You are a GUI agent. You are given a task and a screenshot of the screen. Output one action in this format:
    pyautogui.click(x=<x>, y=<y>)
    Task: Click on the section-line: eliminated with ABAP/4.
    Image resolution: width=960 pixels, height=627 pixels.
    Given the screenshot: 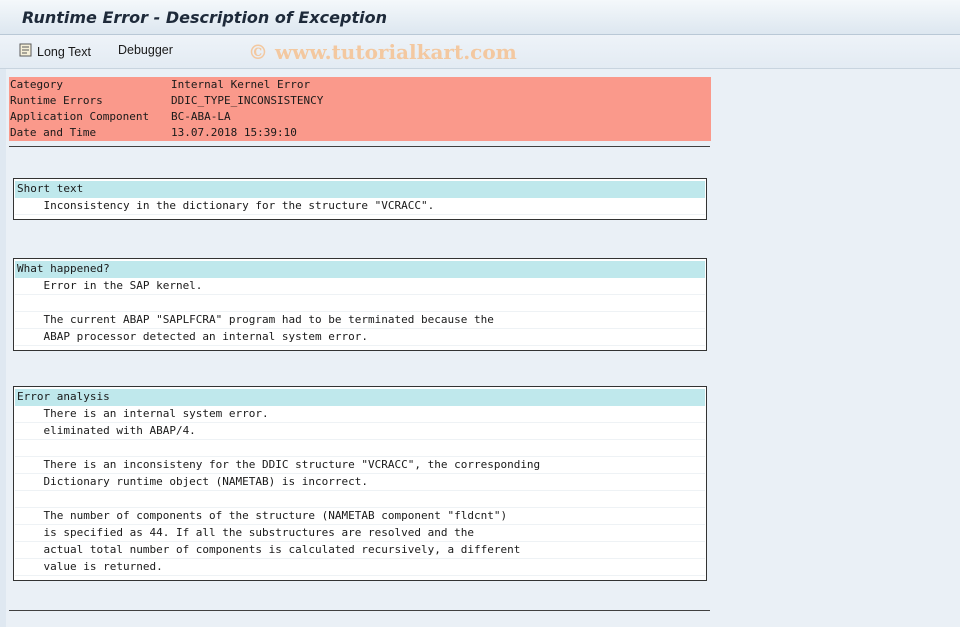 What is the action you would take?
    pyautogui.click(x=360, y=431)
    